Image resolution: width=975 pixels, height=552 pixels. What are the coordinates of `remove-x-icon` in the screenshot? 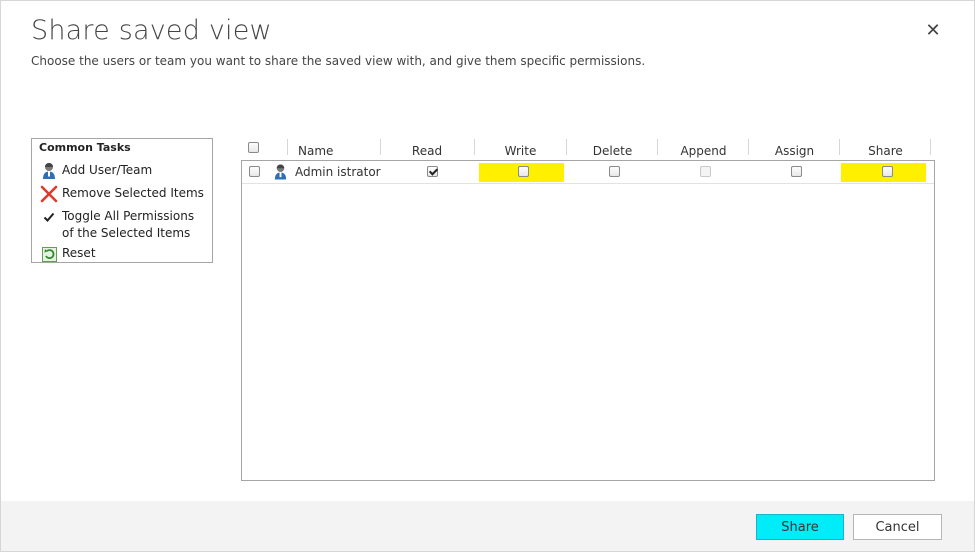 It's located at (49, 194).